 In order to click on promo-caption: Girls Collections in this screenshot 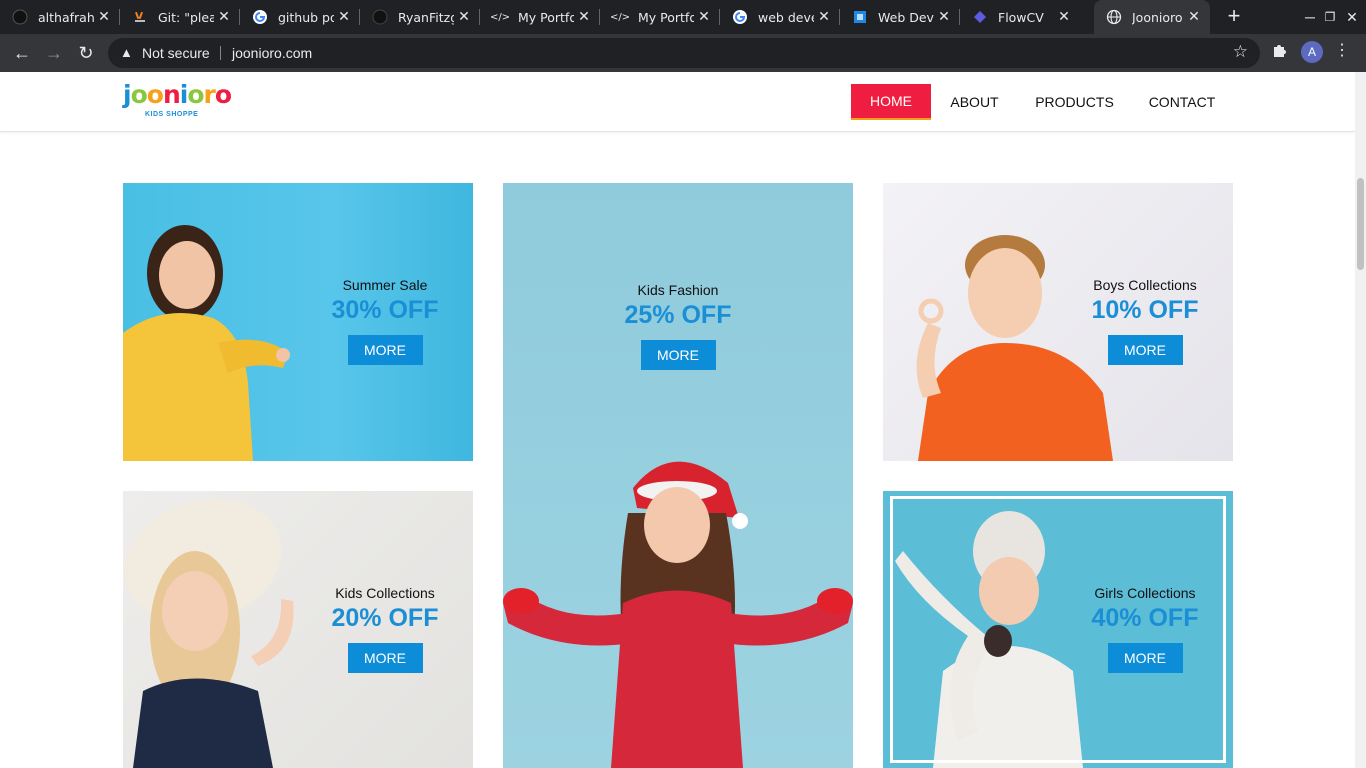, I will do `click(1145, 593)`.